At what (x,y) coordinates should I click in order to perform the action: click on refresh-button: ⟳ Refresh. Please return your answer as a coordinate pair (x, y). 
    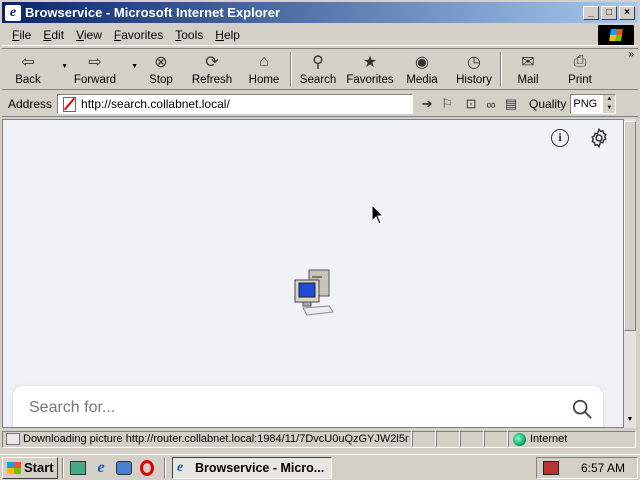
    Looking at the image, I should click on (212, 69).